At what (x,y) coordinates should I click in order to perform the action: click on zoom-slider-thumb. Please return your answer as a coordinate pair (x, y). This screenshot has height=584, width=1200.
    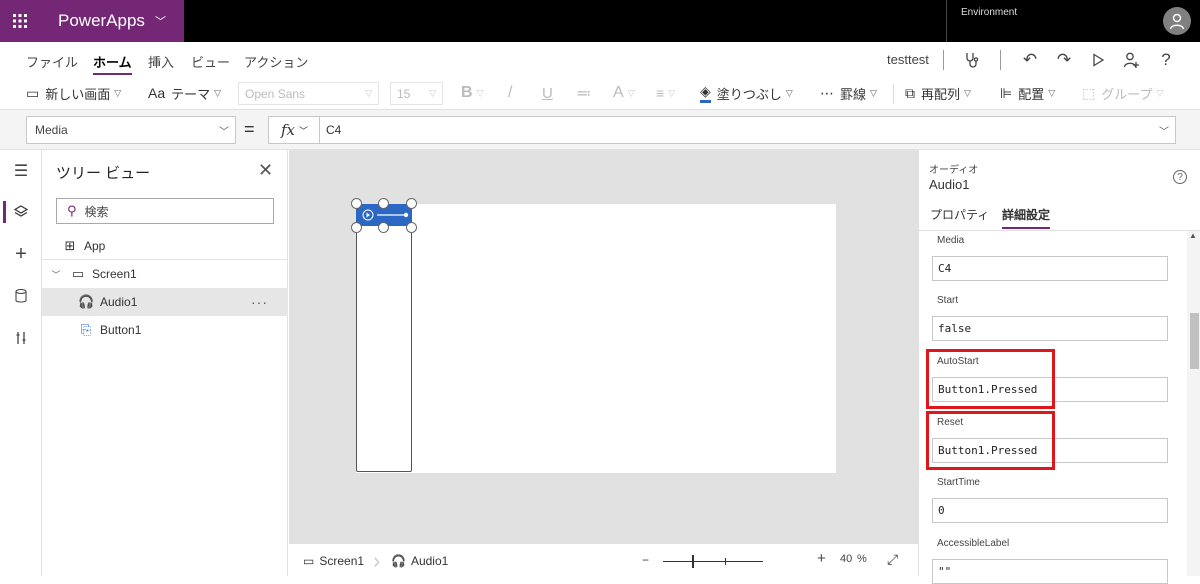
    Looking at the image, I should click on (693, 561).